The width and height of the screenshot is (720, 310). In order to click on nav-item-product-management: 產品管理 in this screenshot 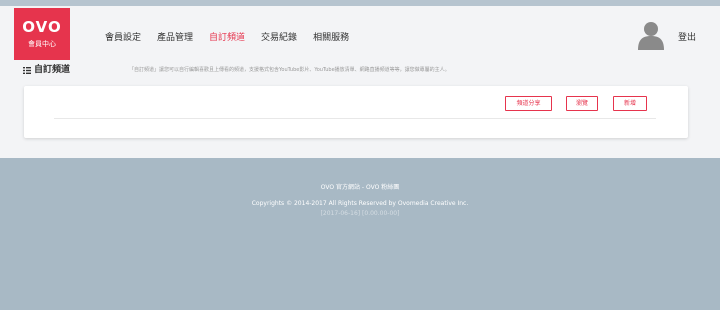, I will do `click(175, 38)`.